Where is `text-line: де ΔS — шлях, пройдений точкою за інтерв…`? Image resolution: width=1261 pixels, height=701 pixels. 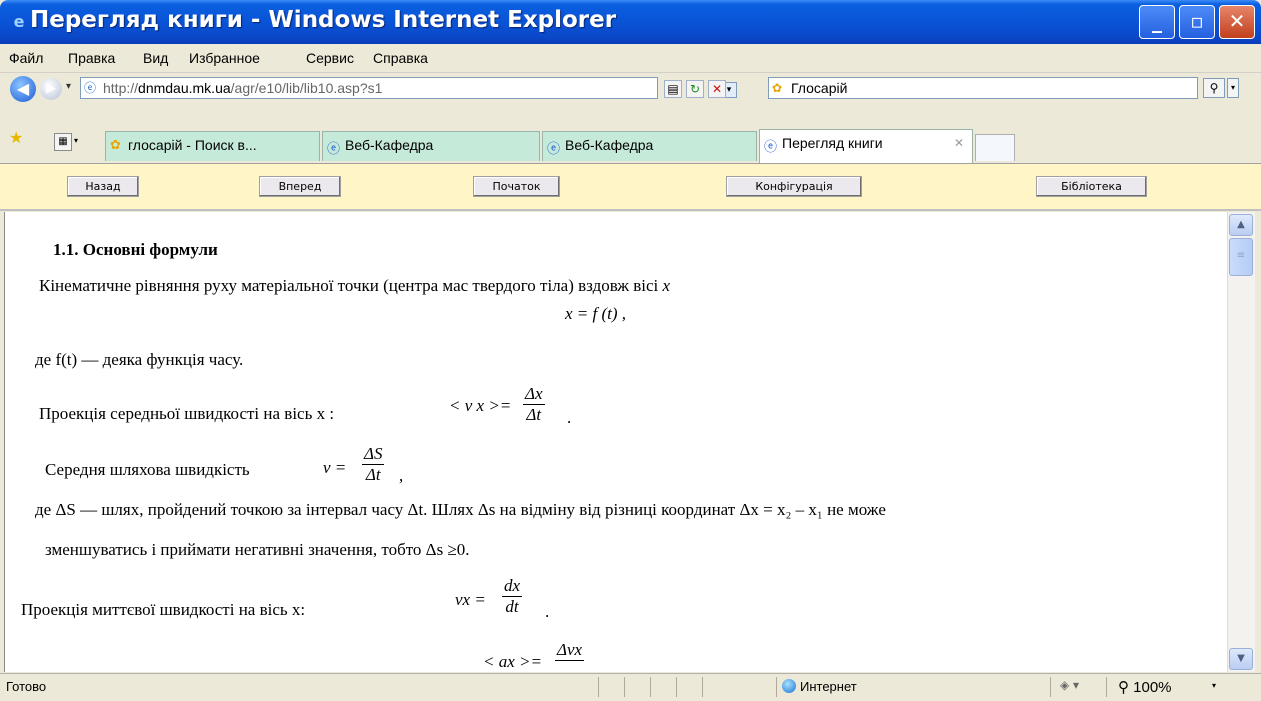
text-line: де ΔS — шлях, пройдений точкою за інтерв… is located at coordinates (460, 509).